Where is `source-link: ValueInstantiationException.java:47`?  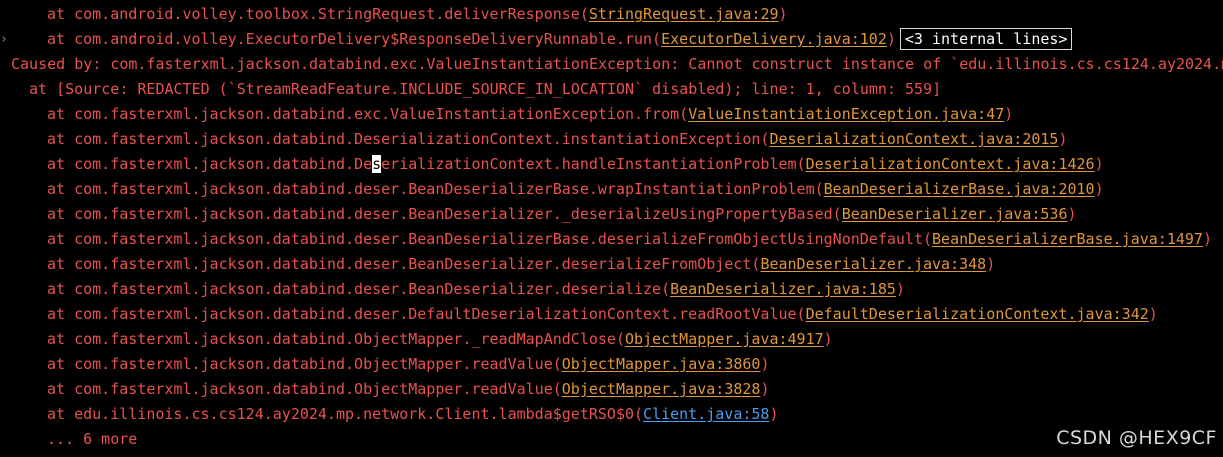
source-link: ValueInstantiationException.java:47 is located at coordinates (846, 114).